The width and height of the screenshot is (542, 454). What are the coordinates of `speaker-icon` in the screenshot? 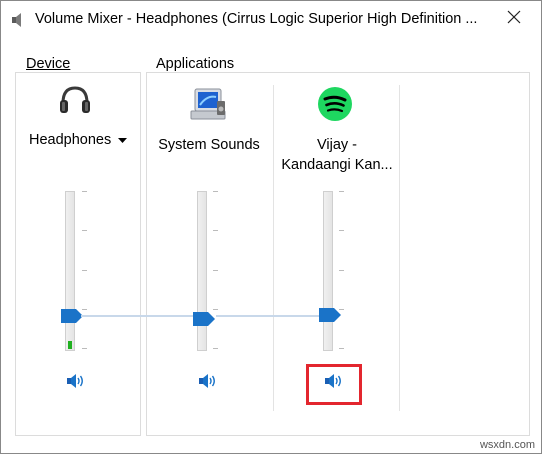 It's located at (18, 20).